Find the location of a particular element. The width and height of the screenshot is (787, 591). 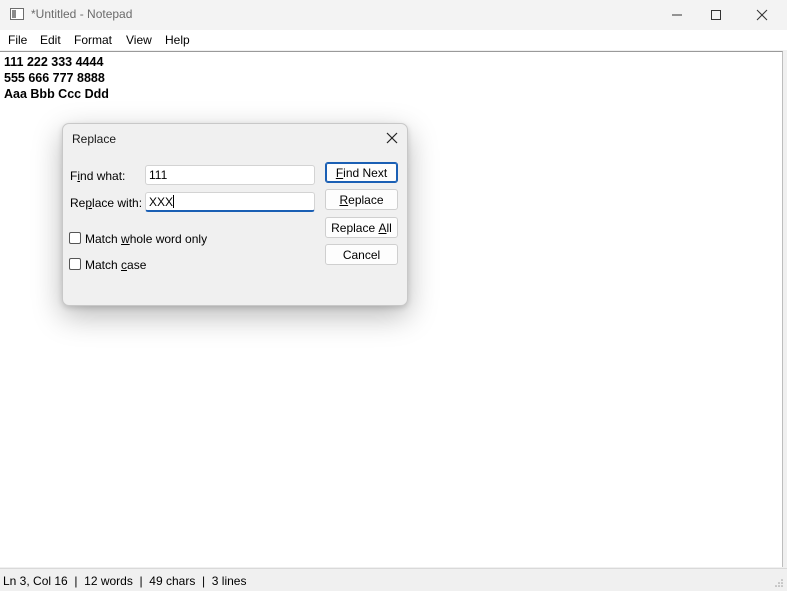

match-whole-word-checkbox is located at coordinates (75, 238).